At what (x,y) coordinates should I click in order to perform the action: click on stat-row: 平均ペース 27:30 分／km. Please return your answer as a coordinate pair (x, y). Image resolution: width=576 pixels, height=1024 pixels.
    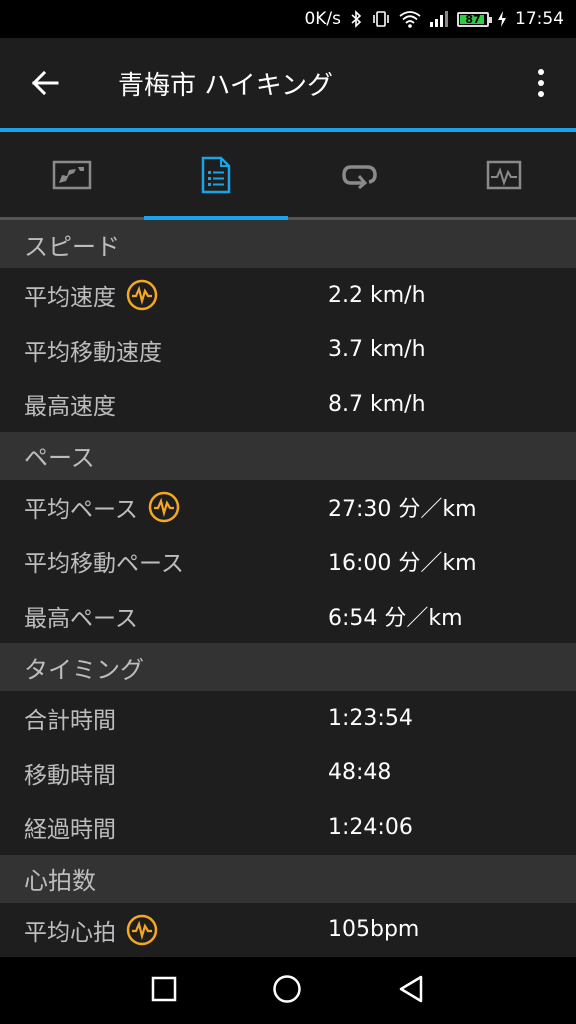
    Looking at the image, I should click on (288, 507).